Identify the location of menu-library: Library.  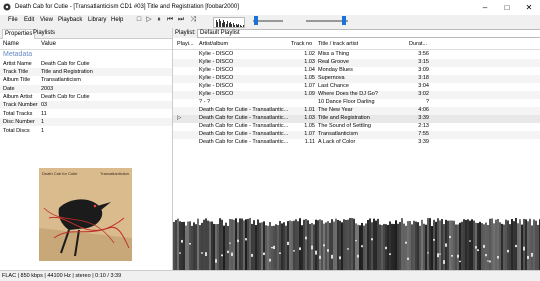
(97, 20).